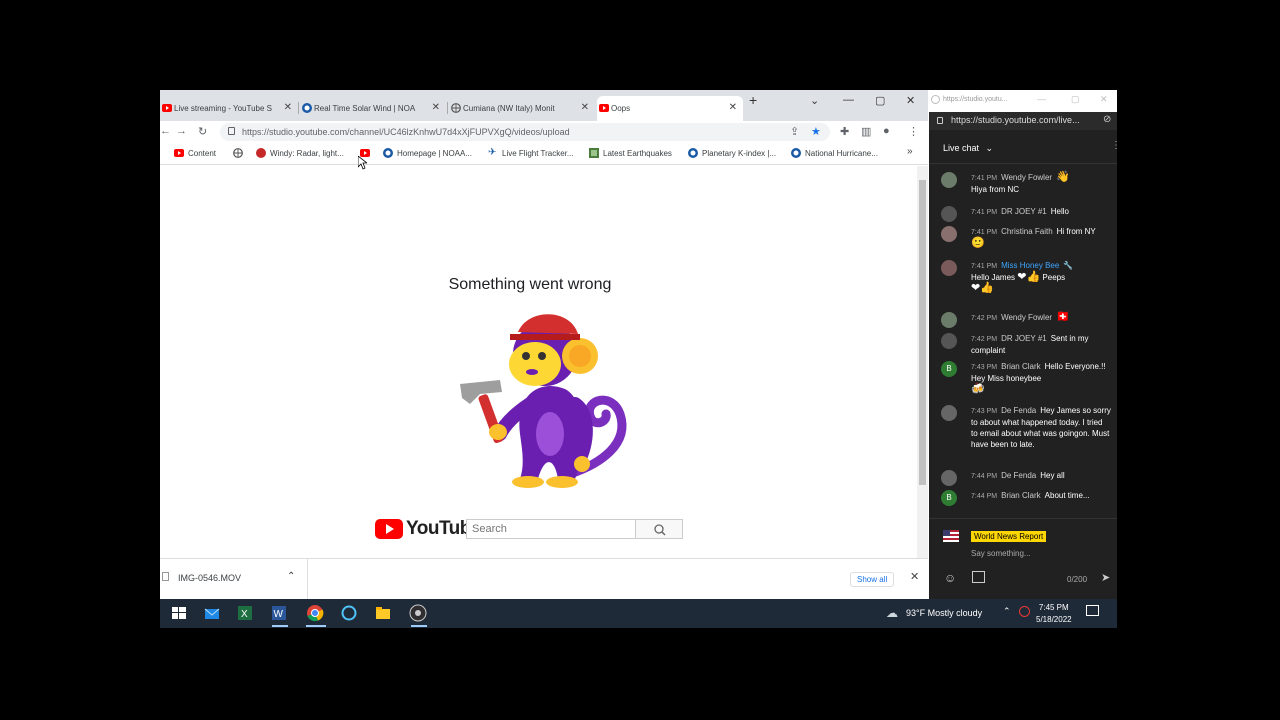 This screenshot has width=1280, height=720. Describe the element at coordinates (165, 576) in the screenshot. I see `file-icon` at that location.